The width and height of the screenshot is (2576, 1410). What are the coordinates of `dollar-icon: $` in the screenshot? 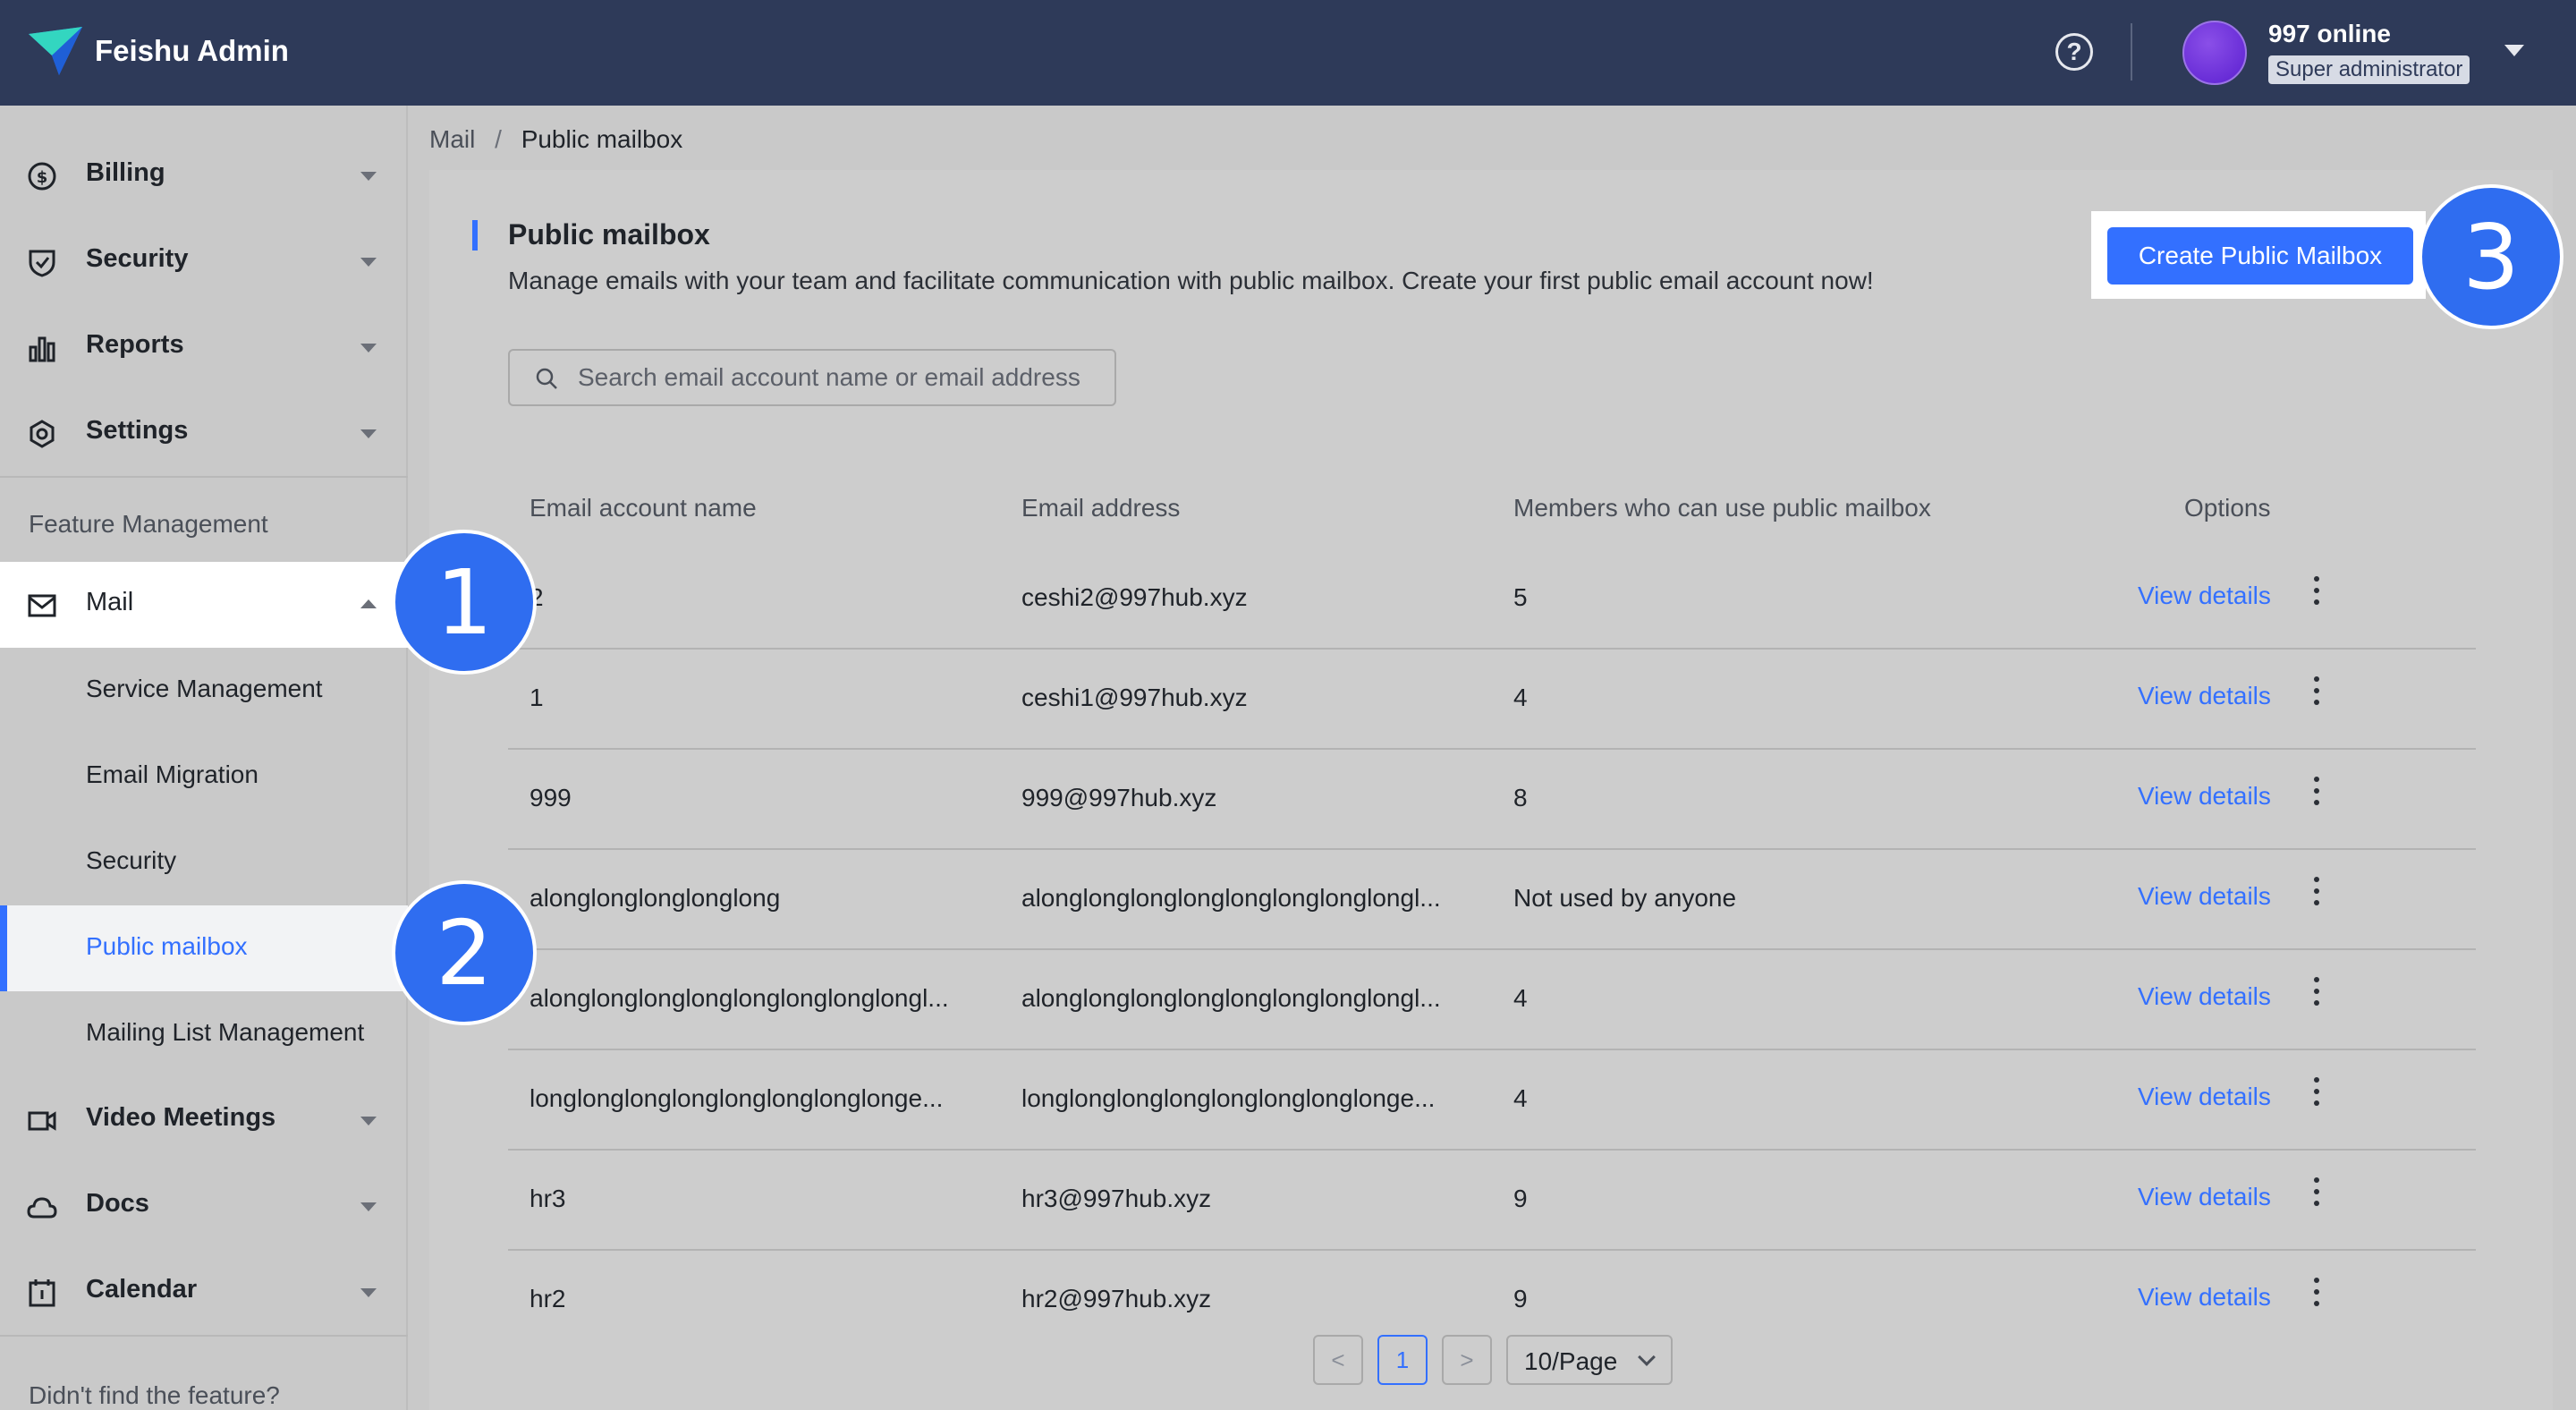 It's located at (42, 177).